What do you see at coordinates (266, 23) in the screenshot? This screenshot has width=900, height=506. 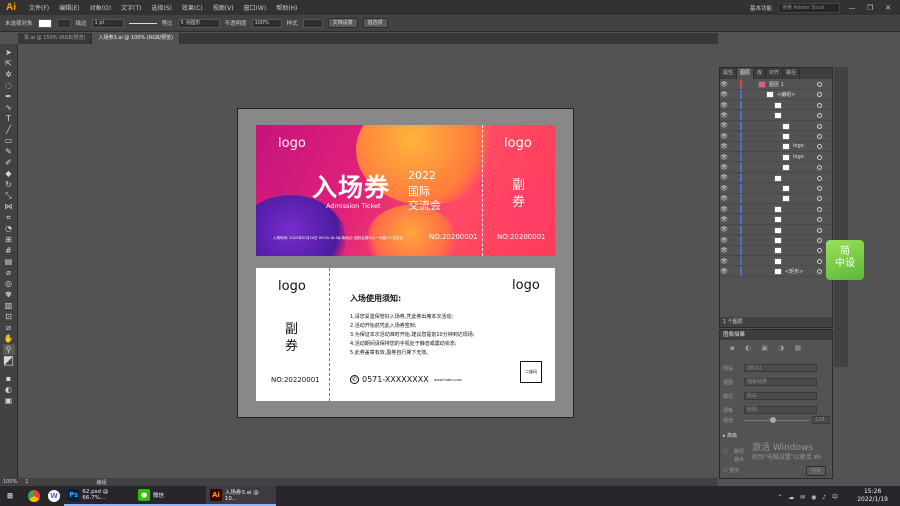 I see `opacity-field: 100%` at bounding box center [266, 23].